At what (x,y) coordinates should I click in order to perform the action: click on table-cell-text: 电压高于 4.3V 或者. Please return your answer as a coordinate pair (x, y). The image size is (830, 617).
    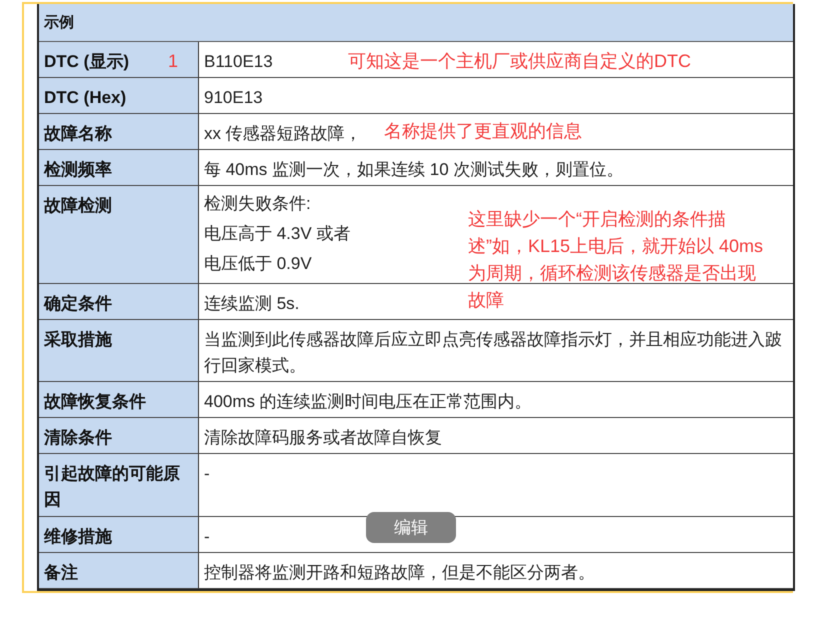
    Looking at the image, I should click on (277, 234).